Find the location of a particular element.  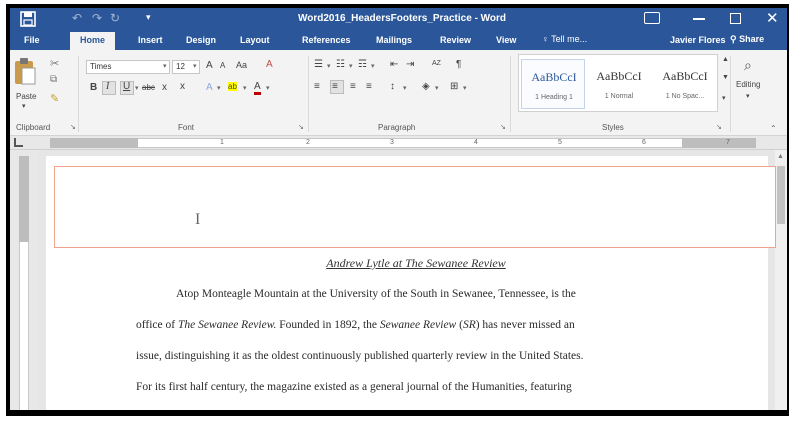

scroll-up-icon: ▲ is located at coordinates (780, 156).